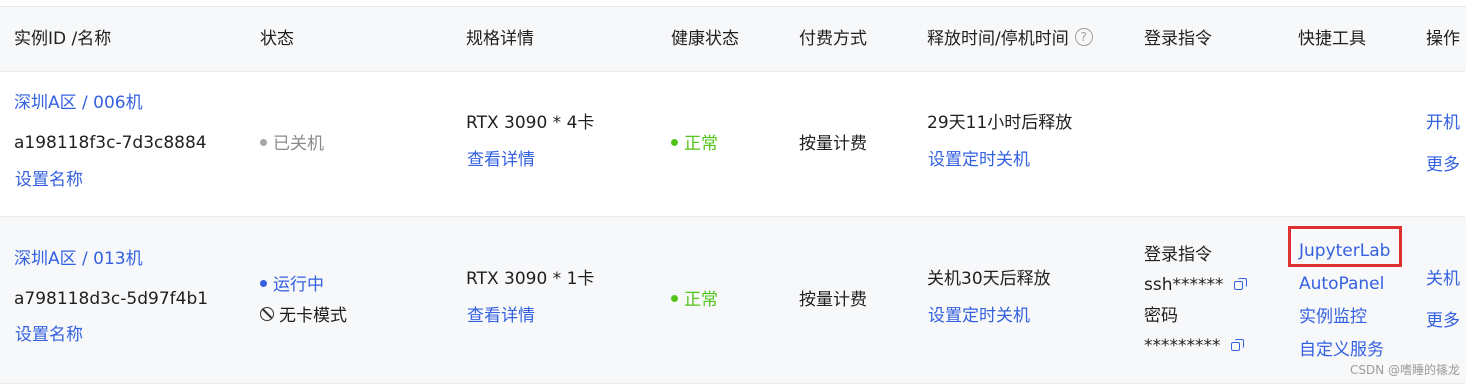  I want to click on status-text: 运行中, so click(298, 285).